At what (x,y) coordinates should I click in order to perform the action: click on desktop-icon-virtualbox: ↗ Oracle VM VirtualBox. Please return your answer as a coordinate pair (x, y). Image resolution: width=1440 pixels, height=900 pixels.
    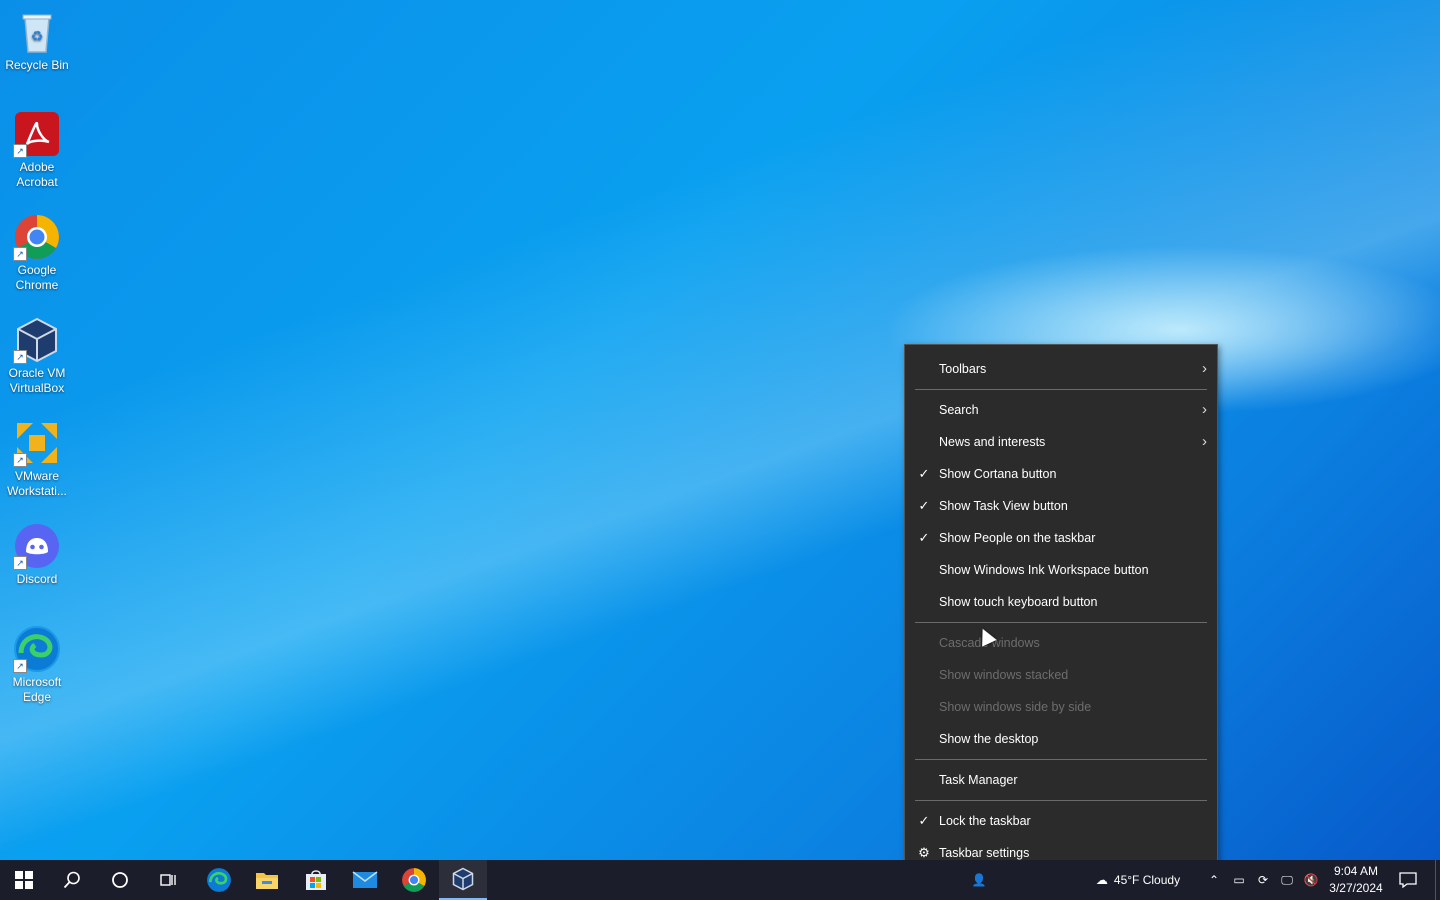
    Looking at the image, I should click on (37, 354).